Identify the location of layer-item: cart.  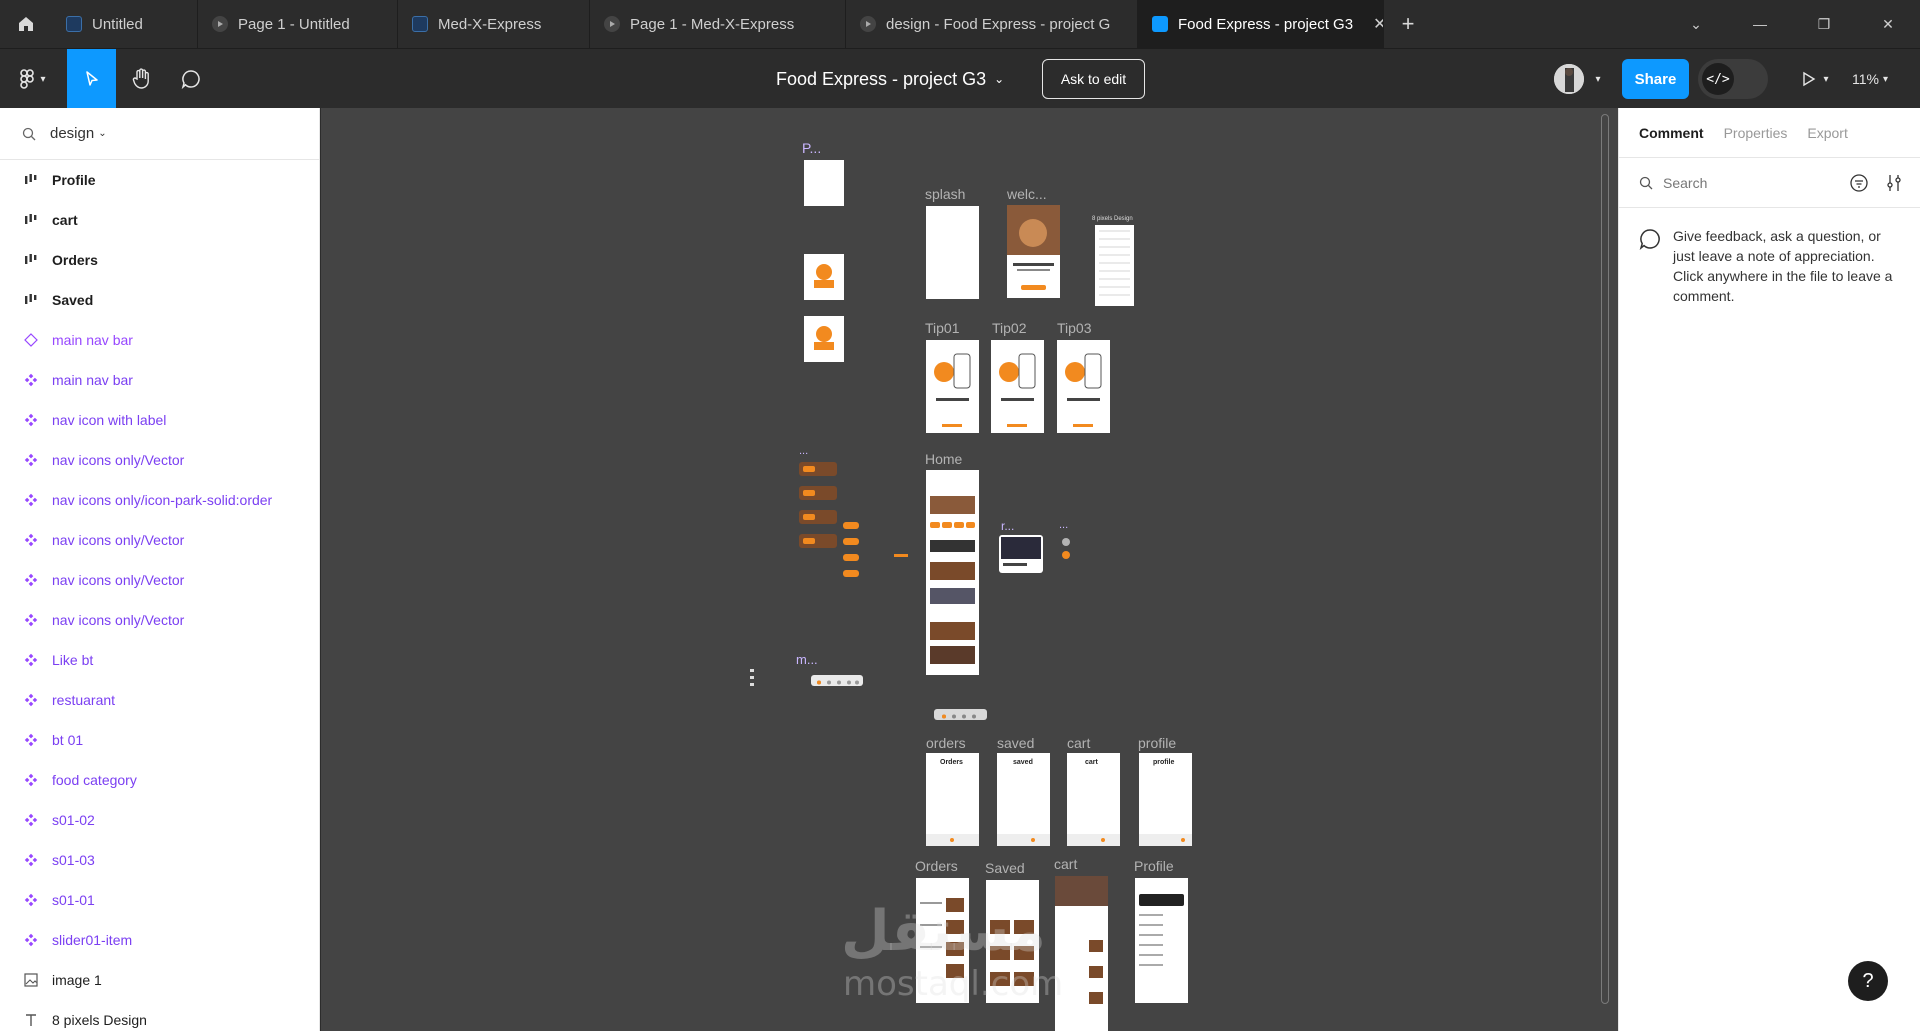
(159, 220).